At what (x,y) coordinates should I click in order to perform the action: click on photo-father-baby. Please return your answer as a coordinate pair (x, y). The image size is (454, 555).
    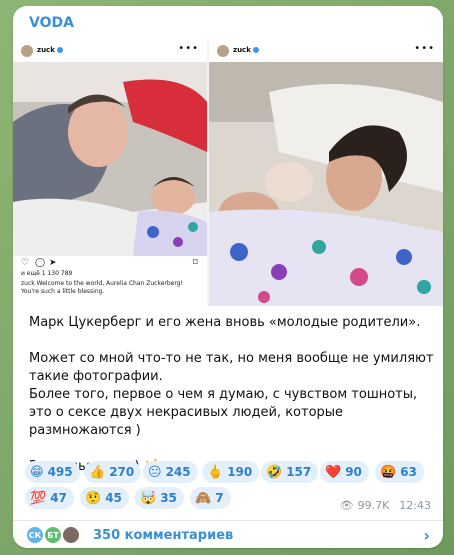
    Looking at the image, I should click on (110, 159).